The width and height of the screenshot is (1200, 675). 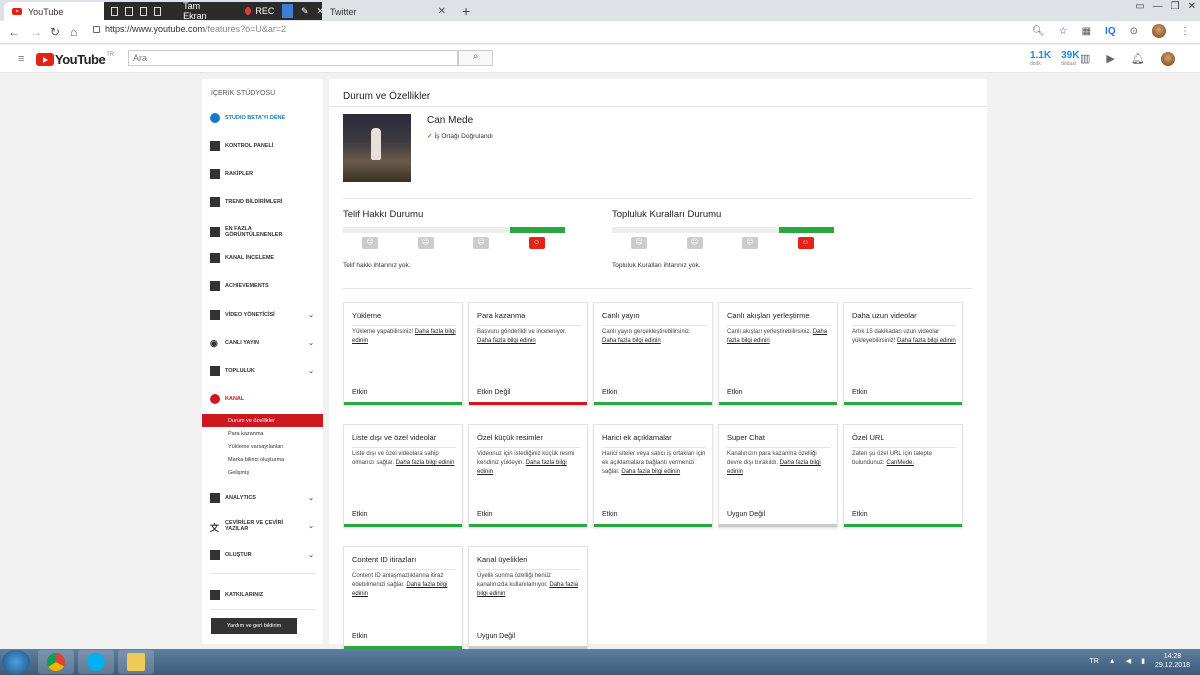 I want to click on feature-status: Etkin Değil, so click(x=494, y=392).